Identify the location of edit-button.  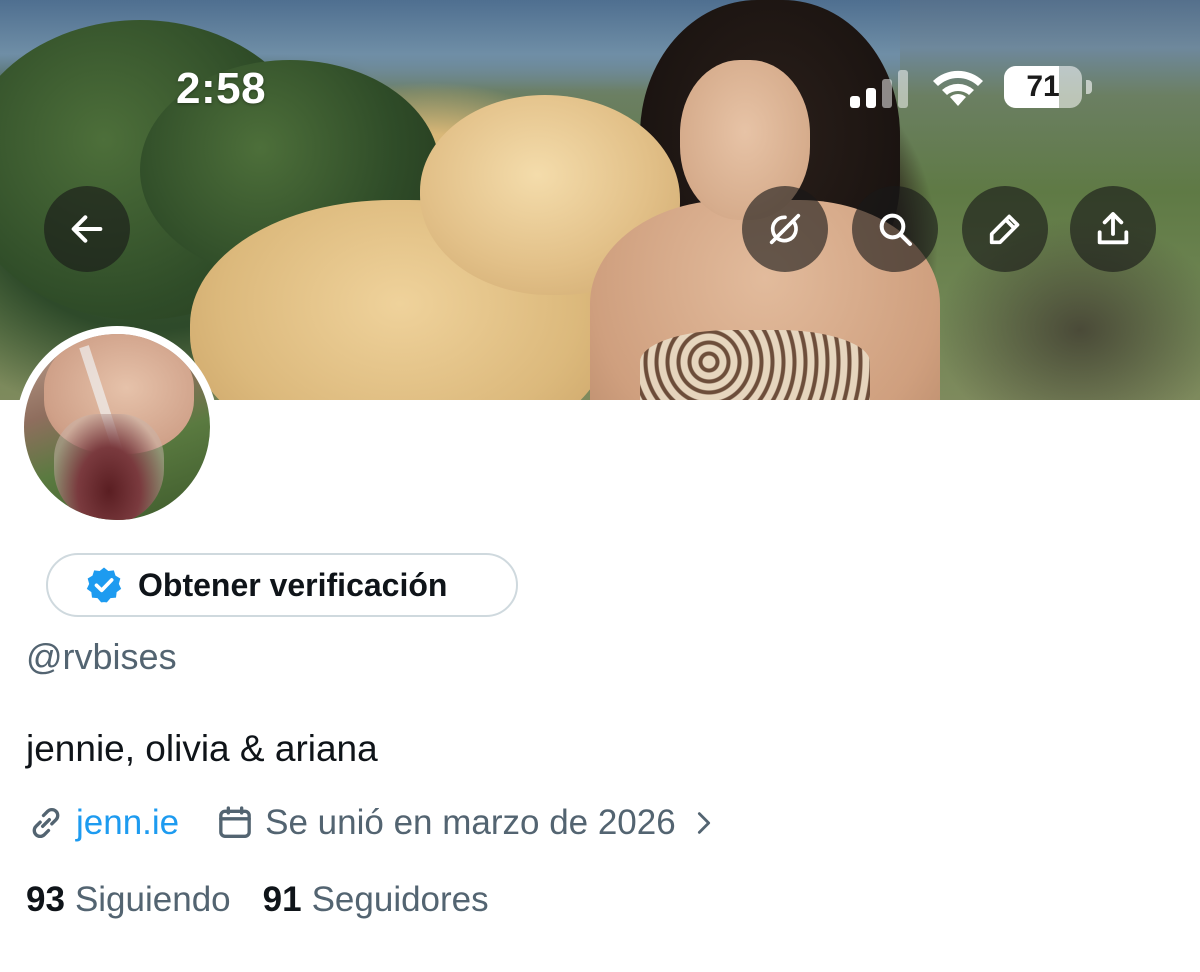
(1005, 229).